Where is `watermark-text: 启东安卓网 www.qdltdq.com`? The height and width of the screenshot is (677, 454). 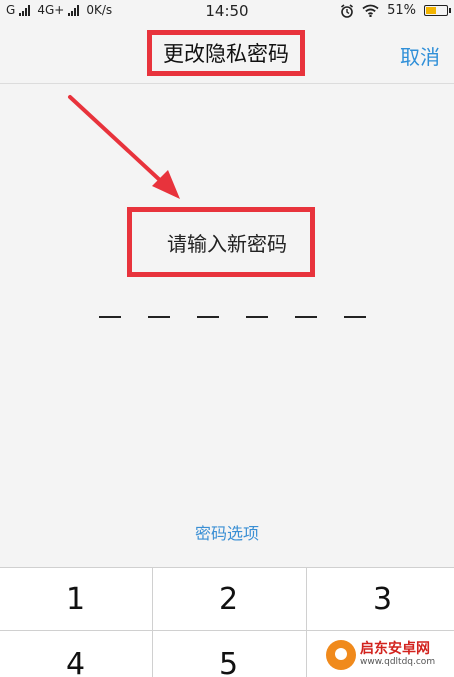
watermark-text: 启东安卓网 www.qdltdq.com is located at coordinates (398, 654).